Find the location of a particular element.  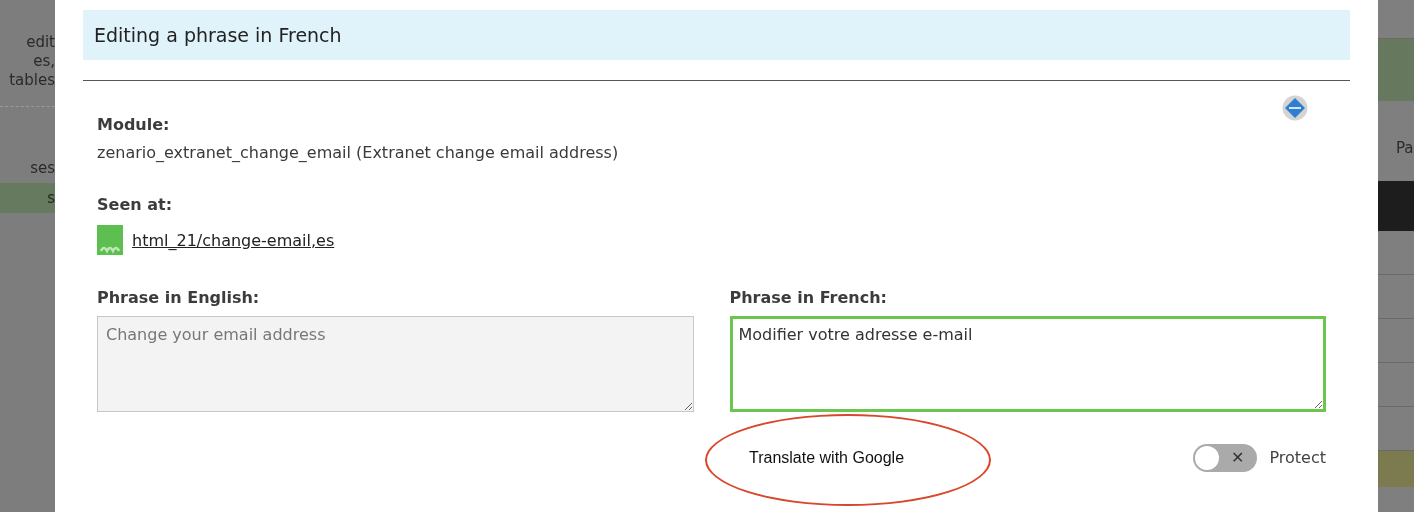

protect-toggle: ✕ is located at coordinates (1225, 457).